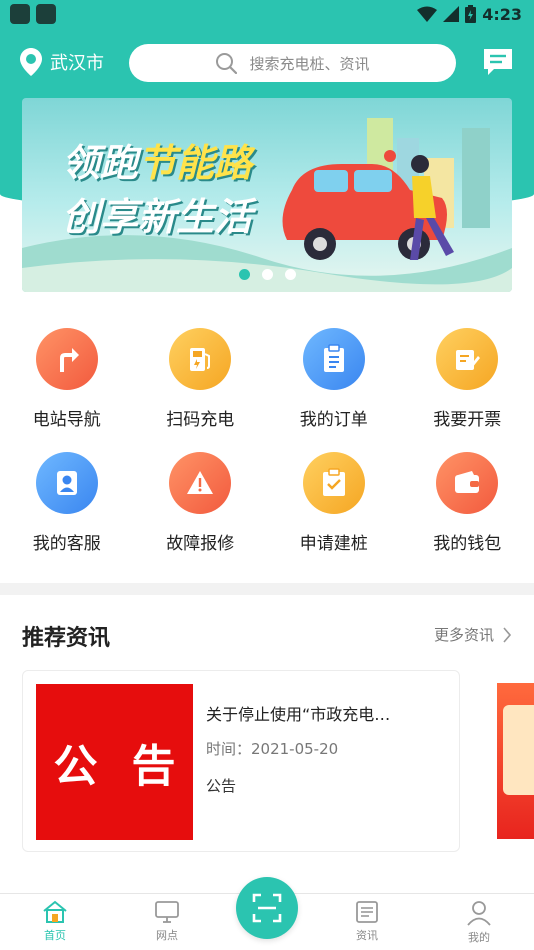 The image size is (534, 950). What do you see at coordinates (367, 935) in the screenshot?
I see `tab-label: 资讯` at bounding box center [367, 935].